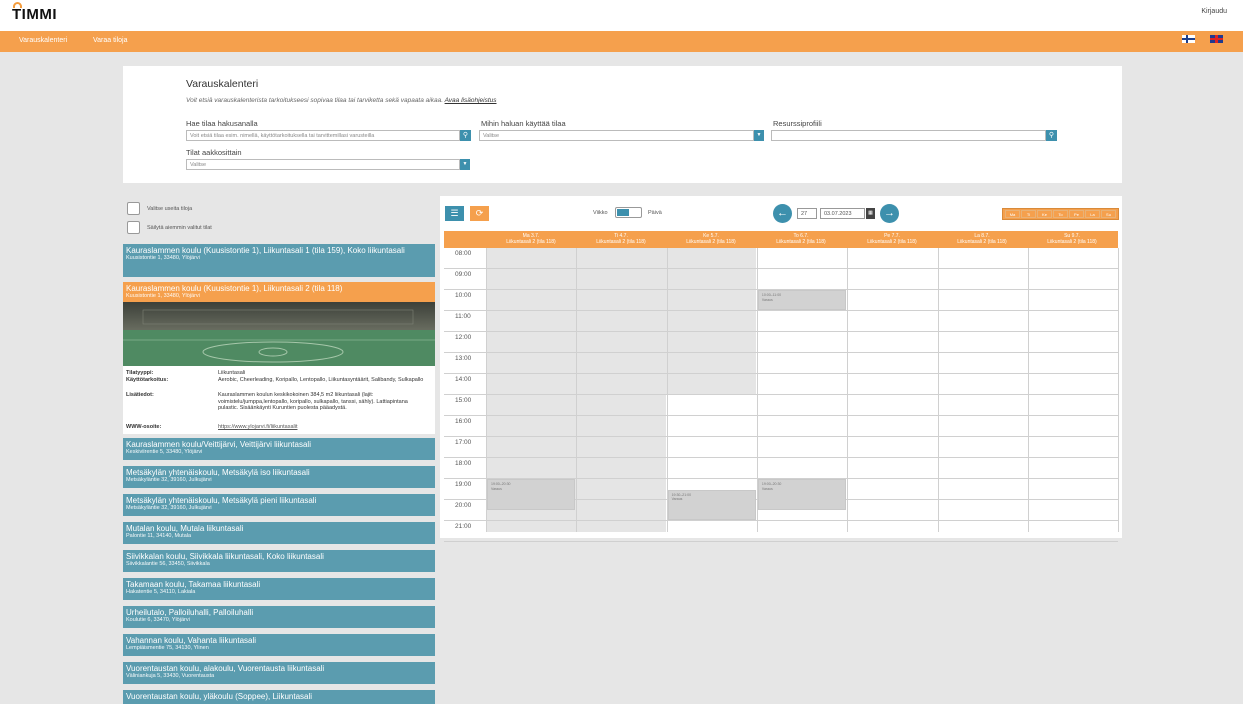  Describe the element at coordinates (1214, 11) in the screenshot. I see `login-link: Kirjaudu` at that location.